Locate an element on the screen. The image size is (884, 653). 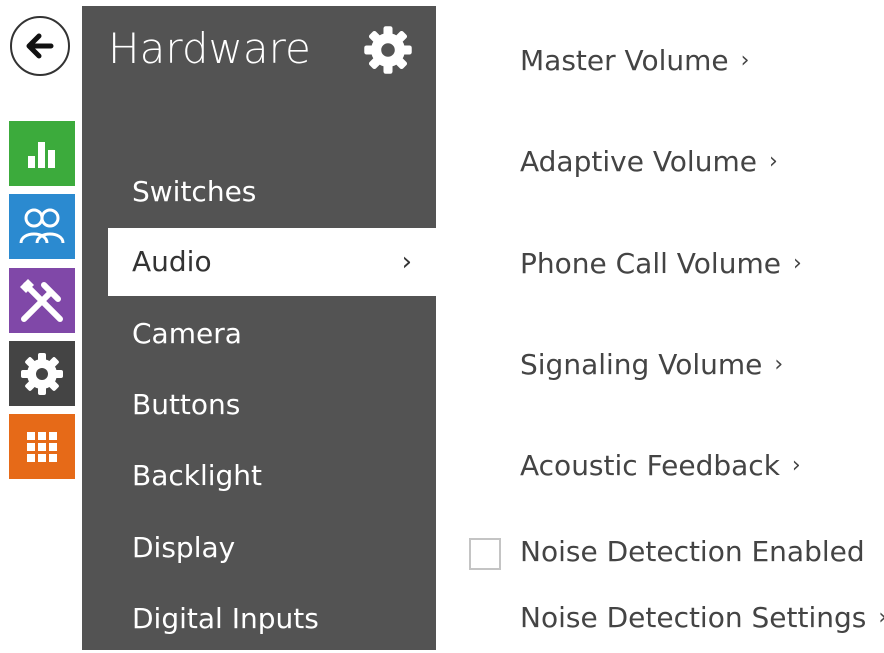
acoustic-feedback-link: Acoustic Feedback › is located at coordinates (660, 465).